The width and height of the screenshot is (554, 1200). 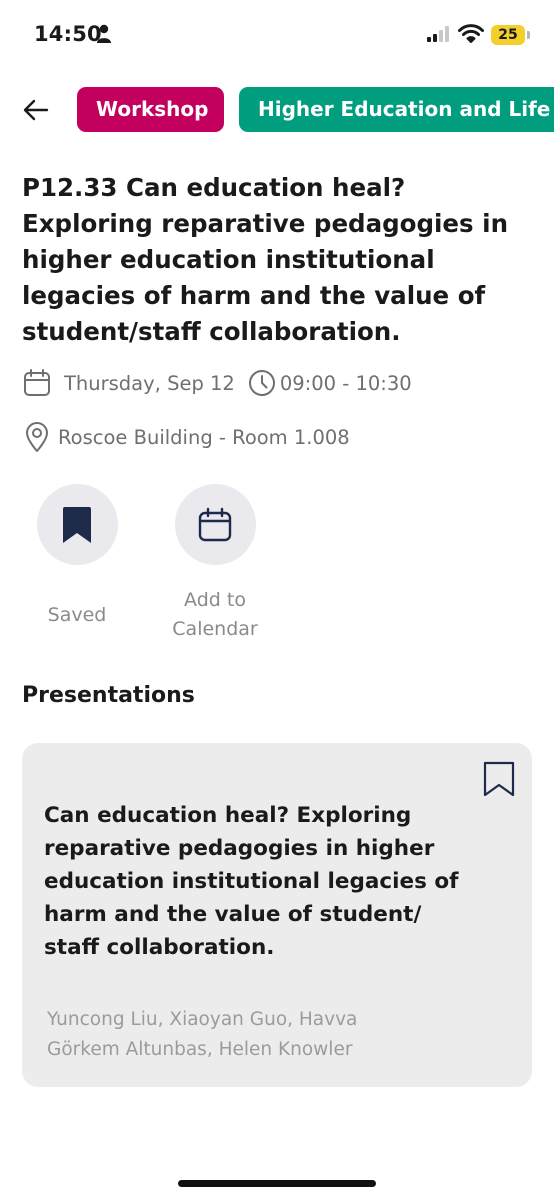 What do you see at coordinates (68, 34) in the screenshot?
I see `status-time: 14:50` at bounding box center [68, 34].